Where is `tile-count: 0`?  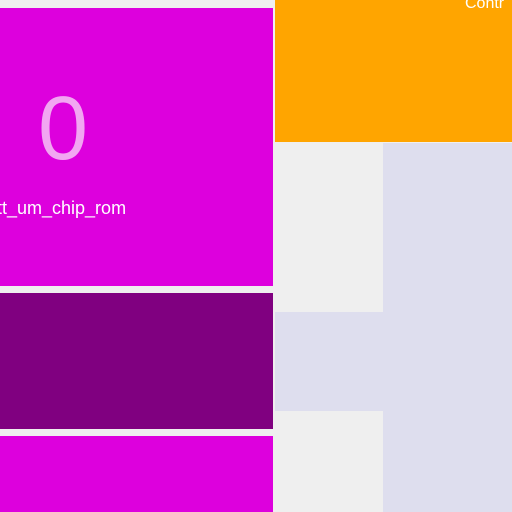 tile-count: 0 is located at coordinates (63, 129).